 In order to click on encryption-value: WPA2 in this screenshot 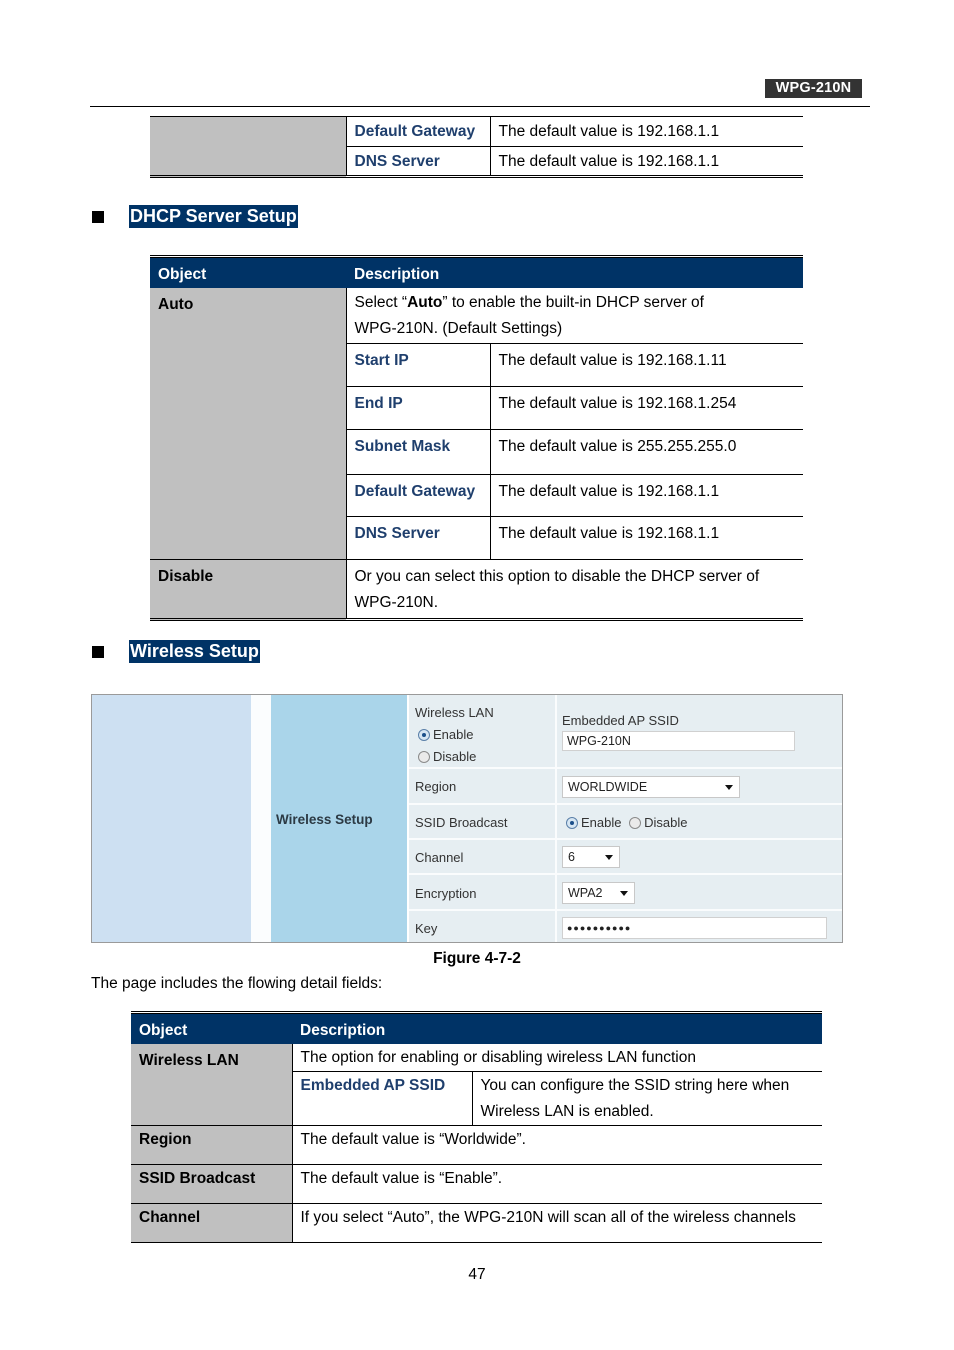, I will do `click(585, 893)`.